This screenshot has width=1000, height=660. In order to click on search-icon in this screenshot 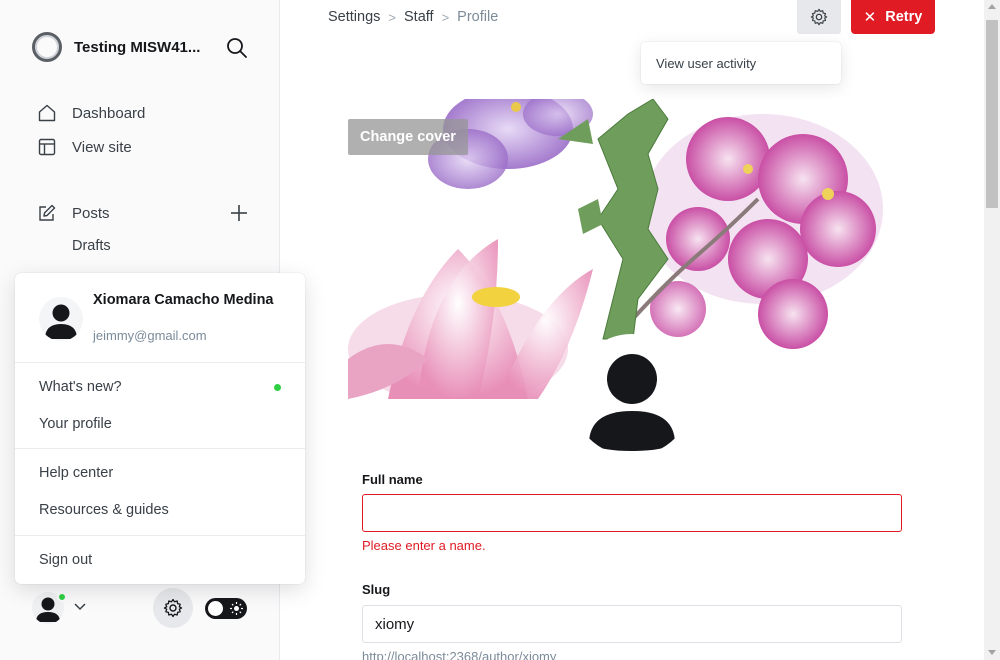, I will do `click(237, 48)`.